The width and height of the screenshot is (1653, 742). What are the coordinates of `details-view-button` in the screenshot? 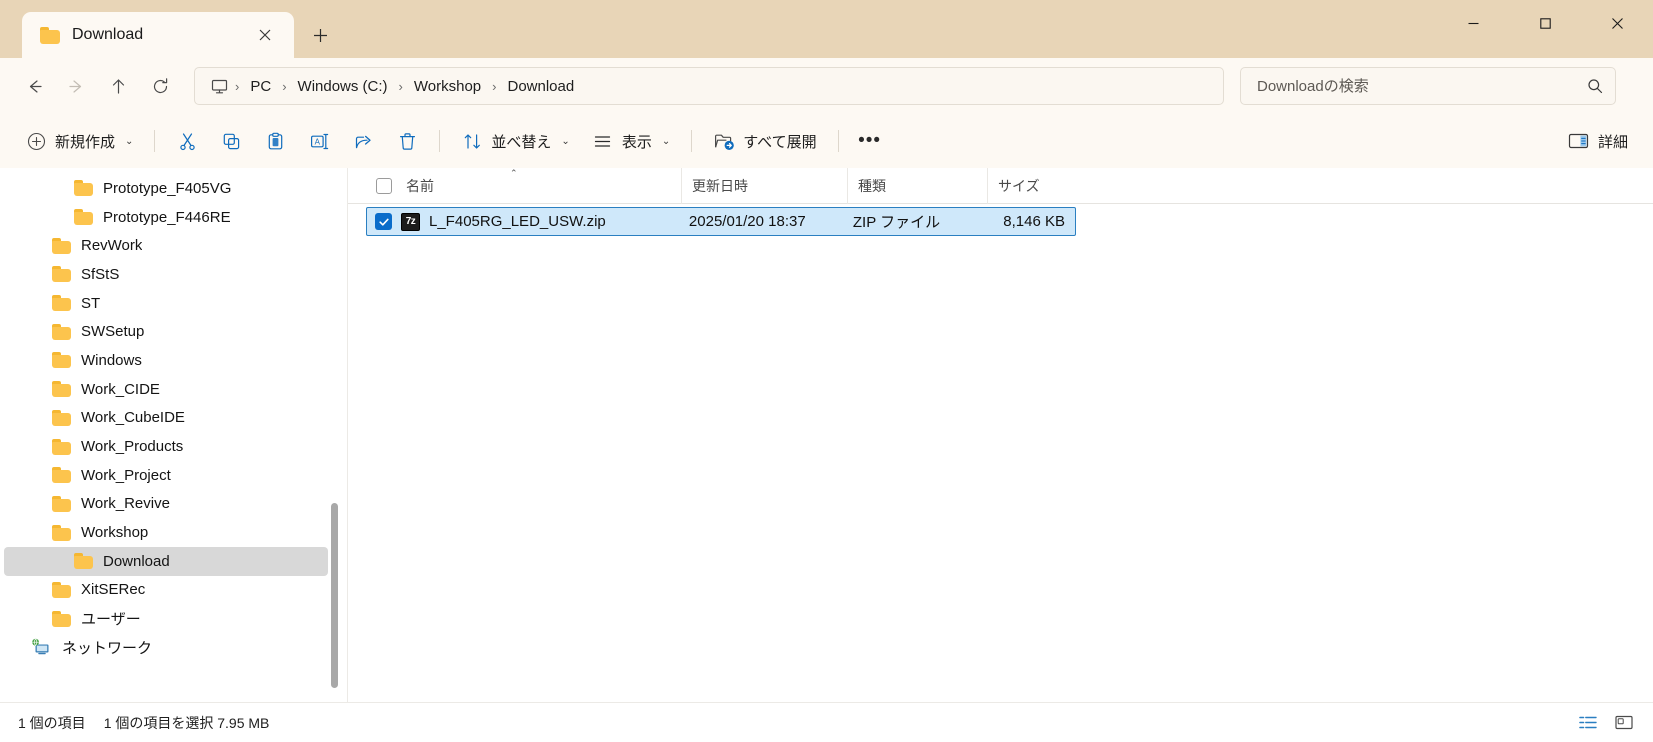 It's located at (1588, 723).